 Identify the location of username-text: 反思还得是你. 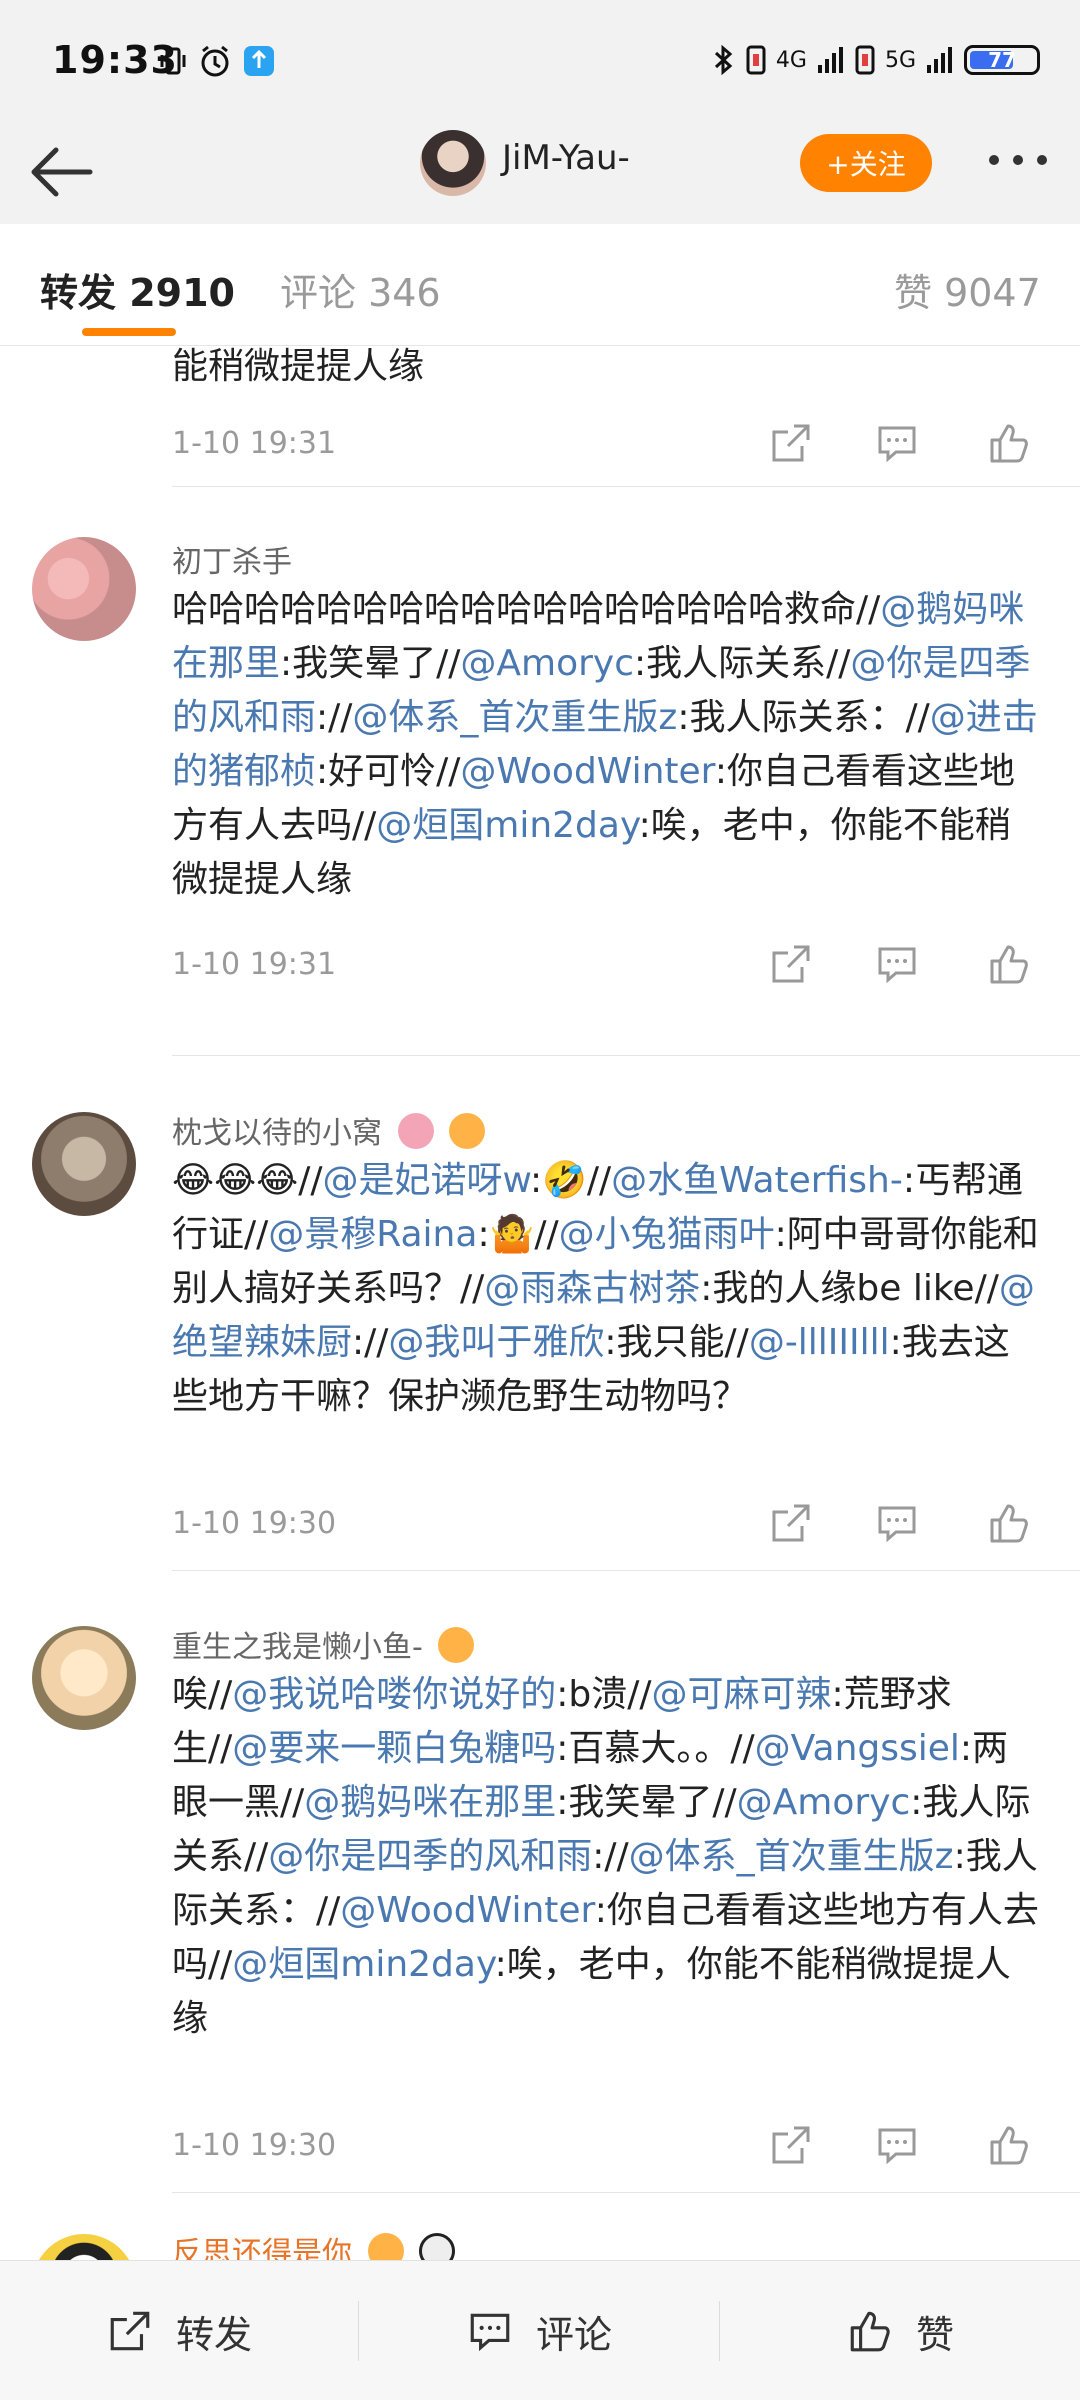
(262, 2248).